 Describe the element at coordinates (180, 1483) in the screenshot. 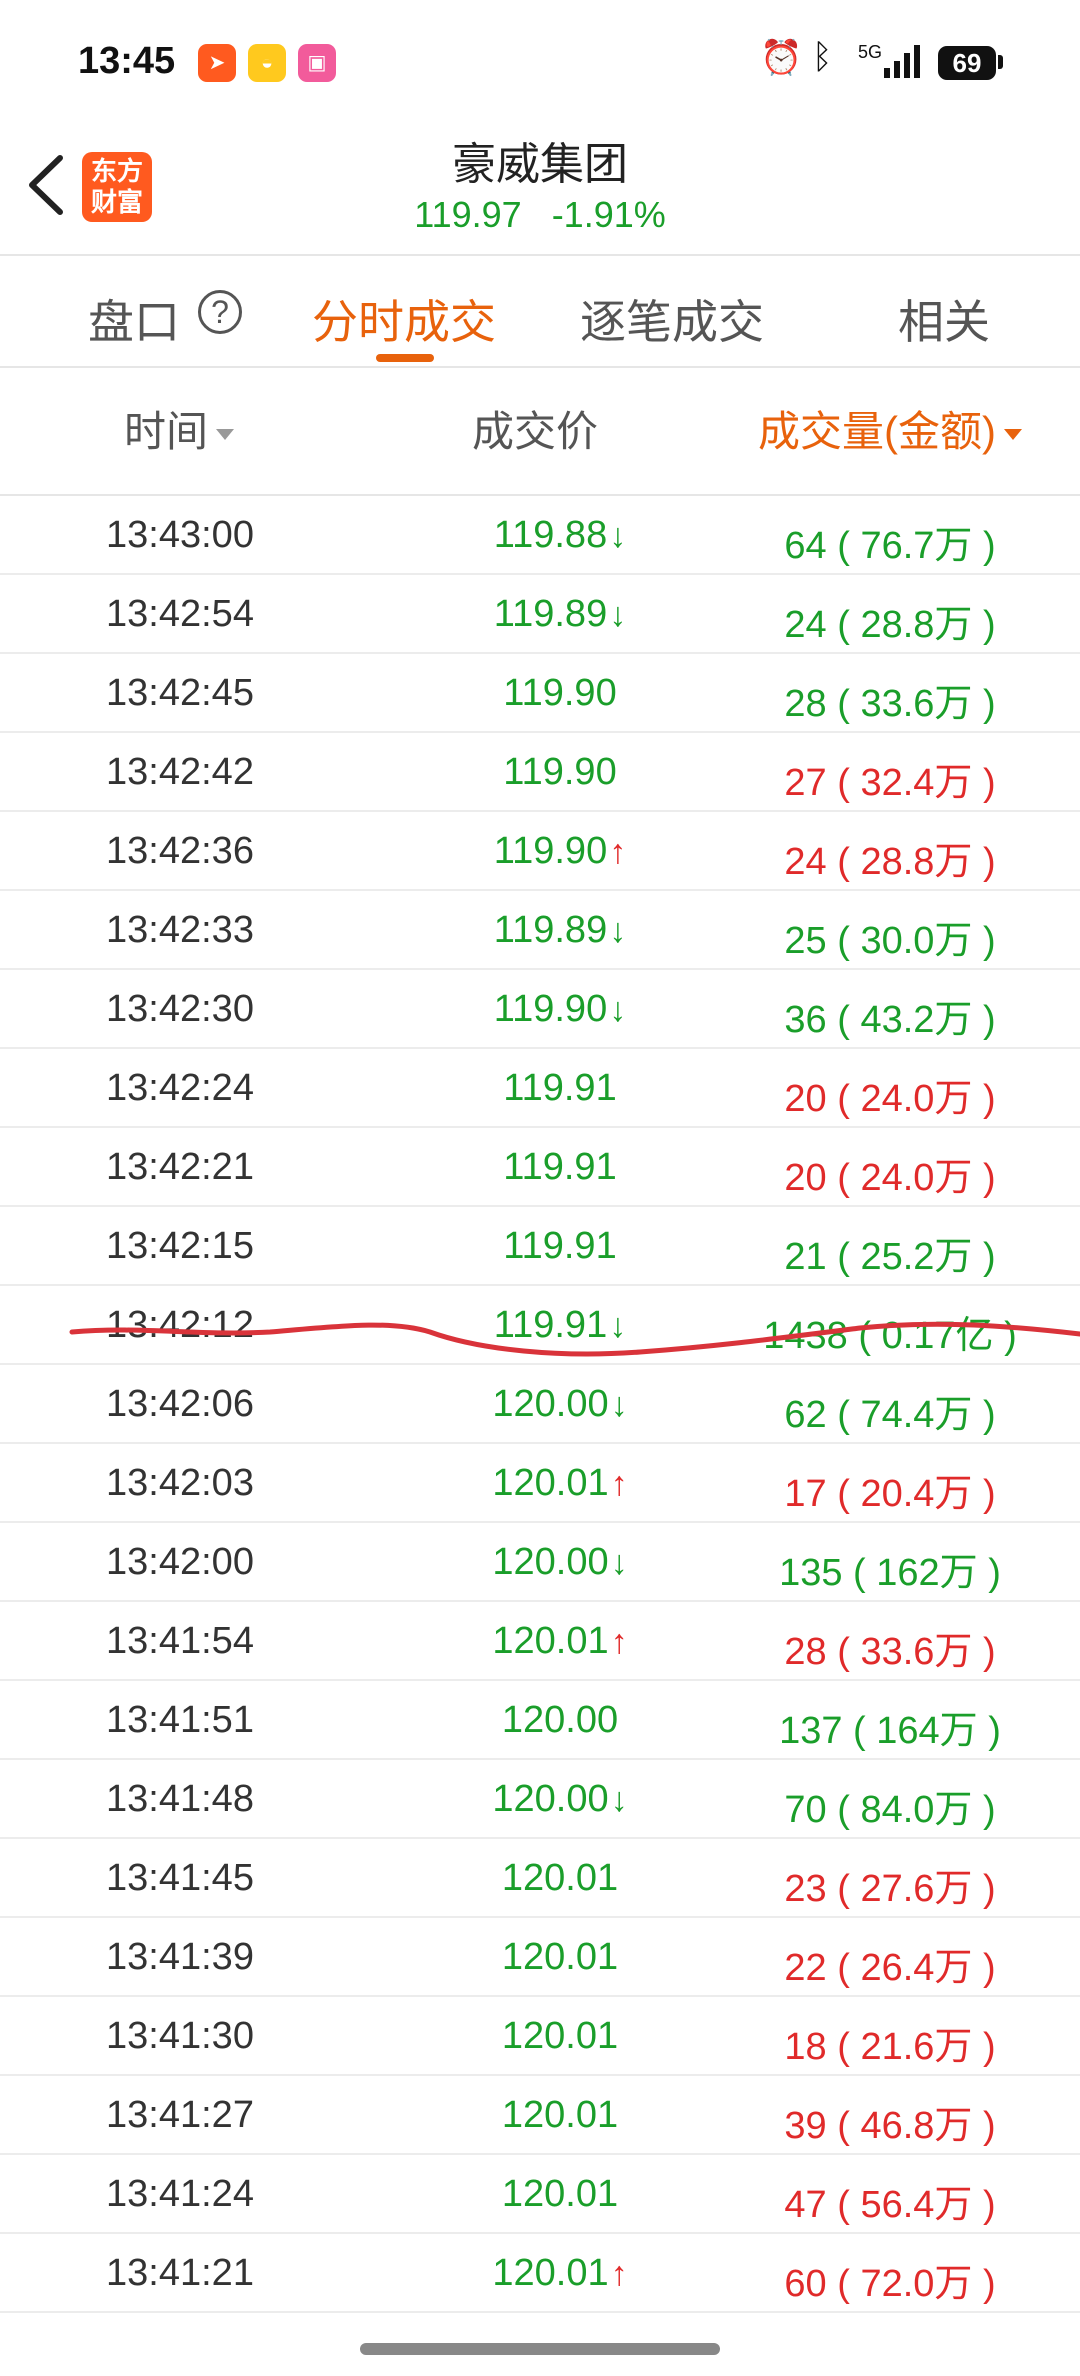

I see `trade-time: 13:42:03` at that location.